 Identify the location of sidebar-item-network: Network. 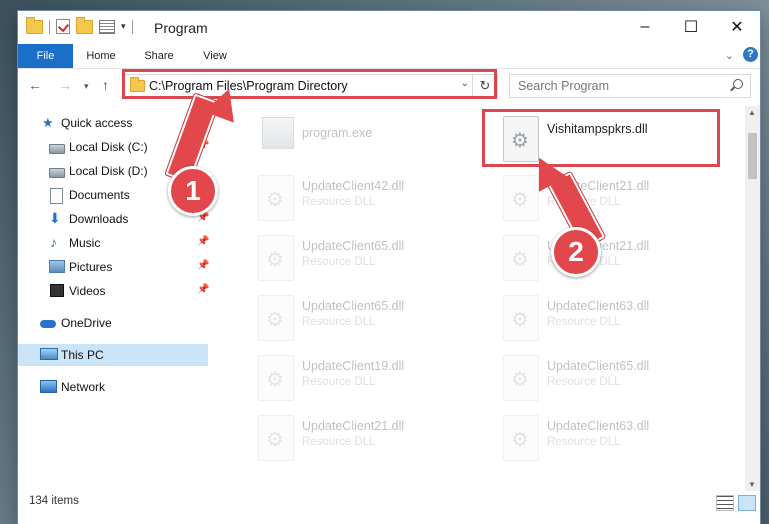
(113, 387).